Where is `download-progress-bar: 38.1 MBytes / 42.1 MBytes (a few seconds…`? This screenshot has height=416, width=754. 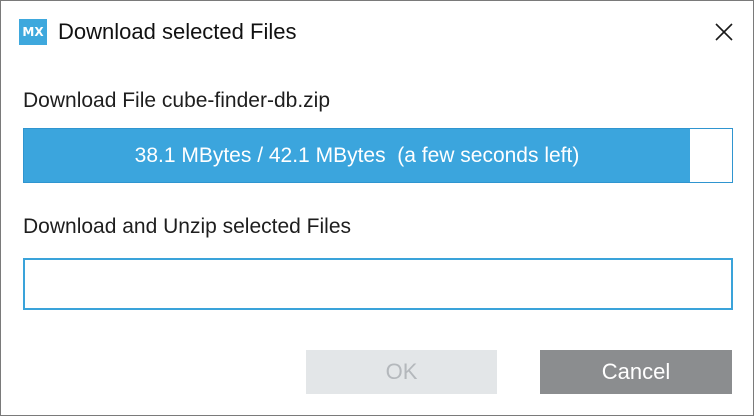
download-progress-bar: 38.1 MBytes / 42.1 MBytes (a few seconds… is located at coordinates (378, 155).